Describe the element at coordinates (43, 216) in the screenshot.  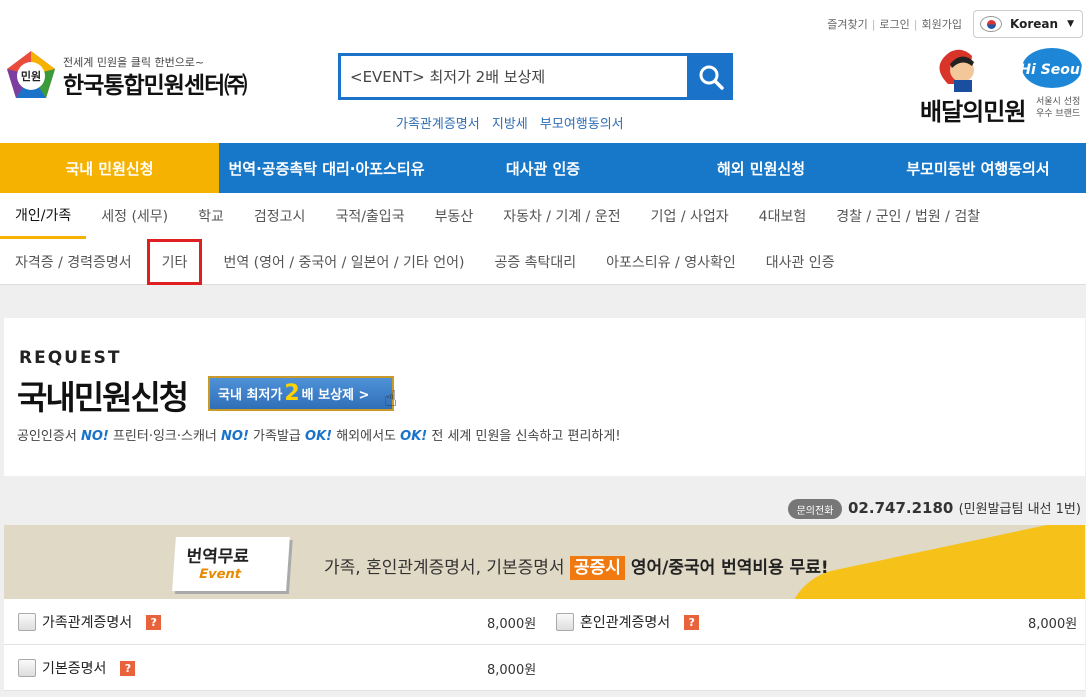
I see `subnav-item: 개인/가족` at that location.